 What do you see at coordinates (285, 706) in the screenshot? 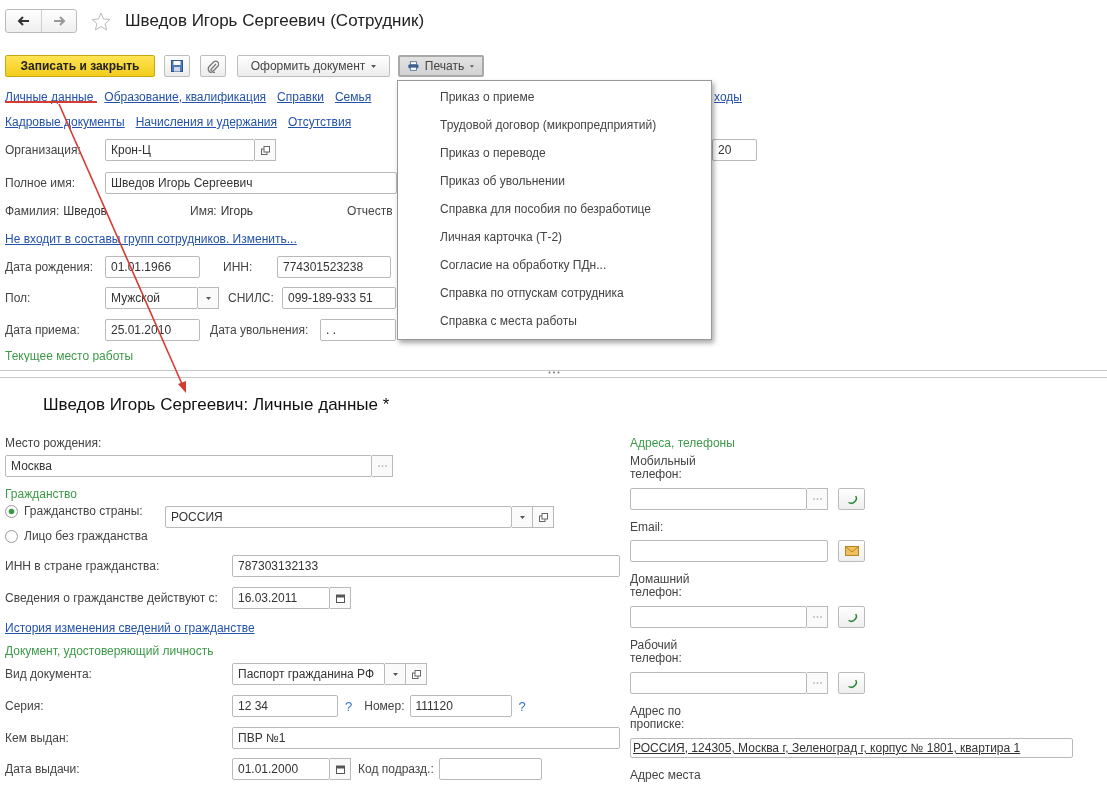
I see `input-field: 12 34` at bounding box center [285, 706].